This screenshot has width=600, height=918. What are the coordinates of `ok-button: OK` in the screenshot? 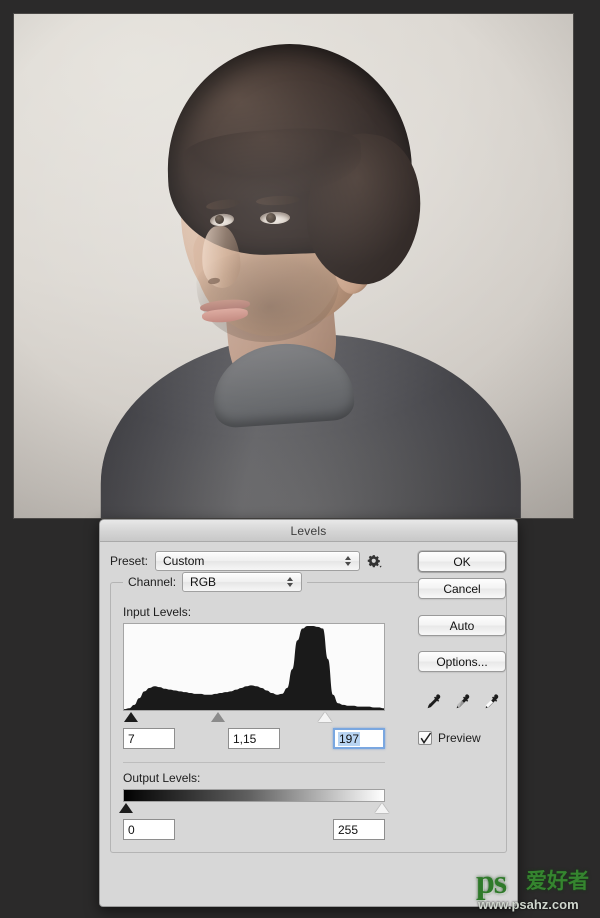 It's located at (462, 561).